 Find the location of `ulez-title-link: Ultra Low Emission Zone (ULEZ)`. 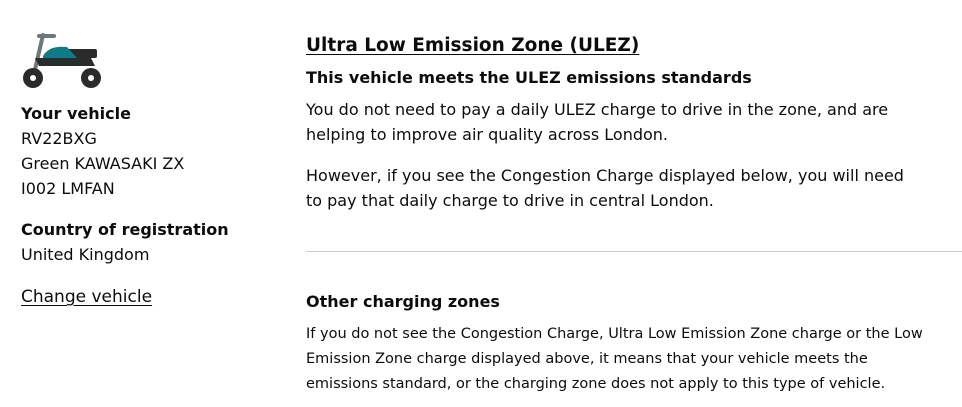

ulez-title-link: Ultra Low Emission Zone (ULEZ) is located at coordinates (626, 46).